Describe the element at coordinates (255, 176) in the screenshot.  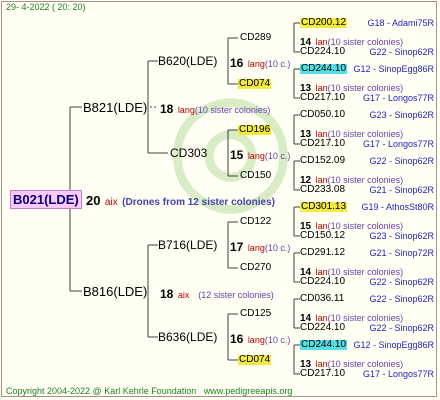
I see `gen3-node-4: CD150` at that location.